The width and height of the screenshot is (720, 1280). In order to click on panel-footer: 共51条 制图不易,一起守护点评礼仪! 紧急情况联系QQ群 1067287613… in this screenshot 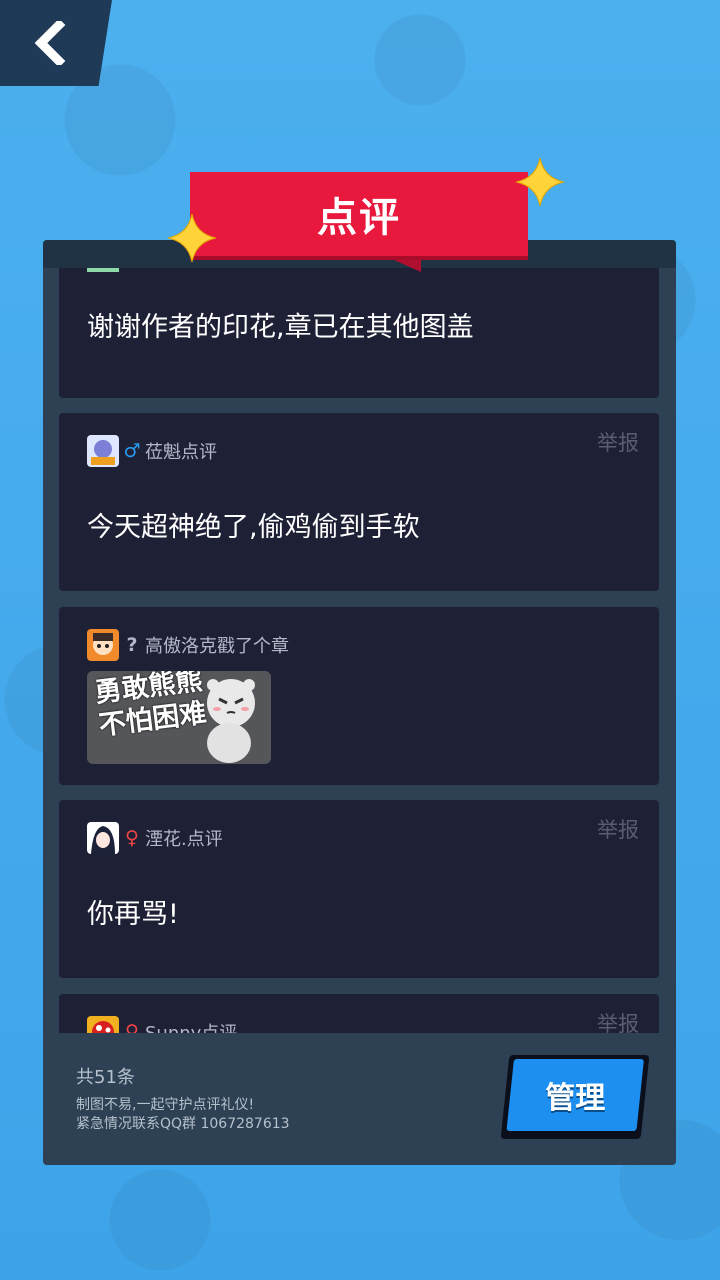, I will do `click(359, 1099)`.